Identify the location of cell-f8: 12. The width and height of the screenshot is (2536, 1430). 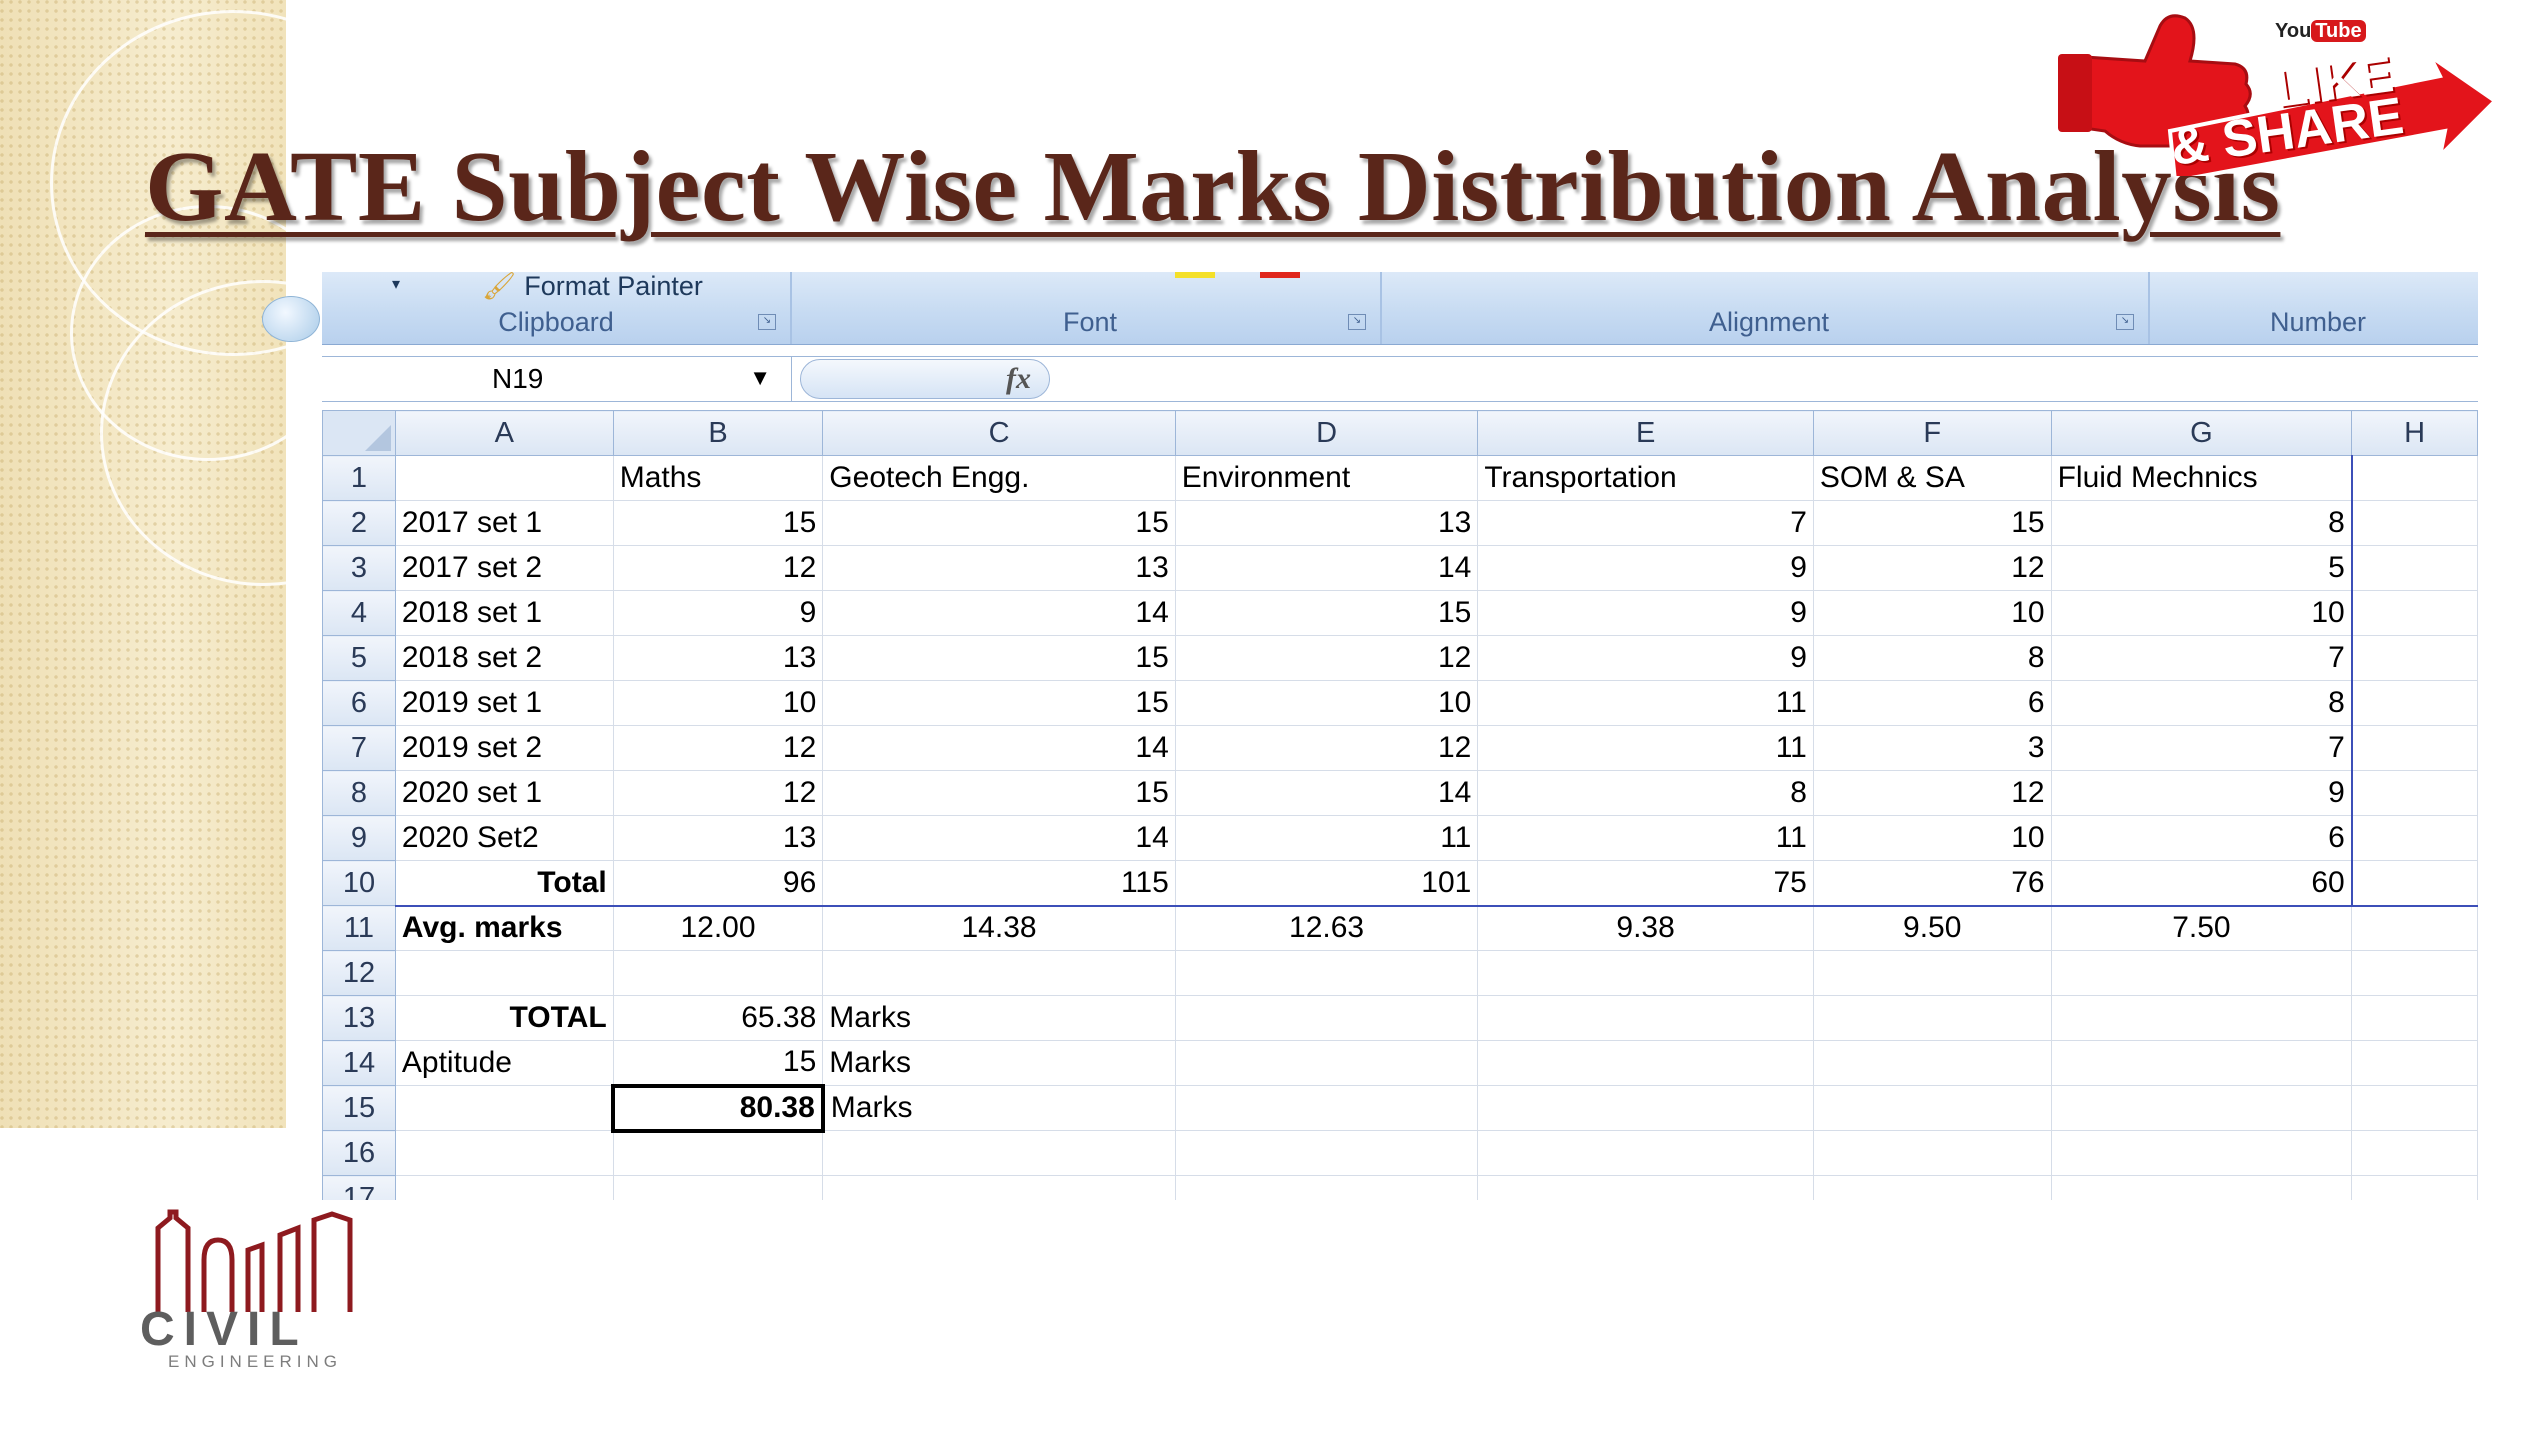
(1932, 793).